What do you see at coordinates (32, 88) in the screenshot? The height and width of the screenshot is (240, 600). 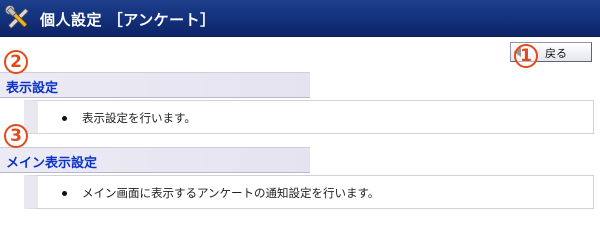 I see `section-title: 表示設定` at bounding box center [32, 88].